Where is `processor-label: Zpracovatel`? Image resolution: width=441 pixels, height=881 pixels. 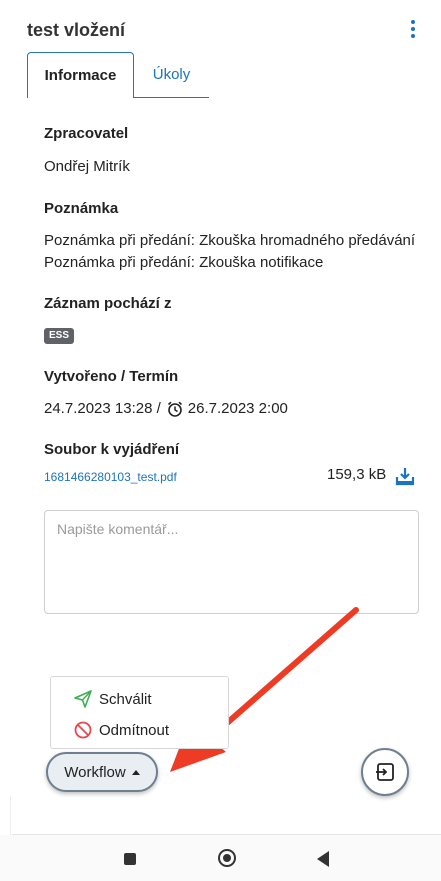
processor-label: Zpracovatel is located at coordinates (86, 133).